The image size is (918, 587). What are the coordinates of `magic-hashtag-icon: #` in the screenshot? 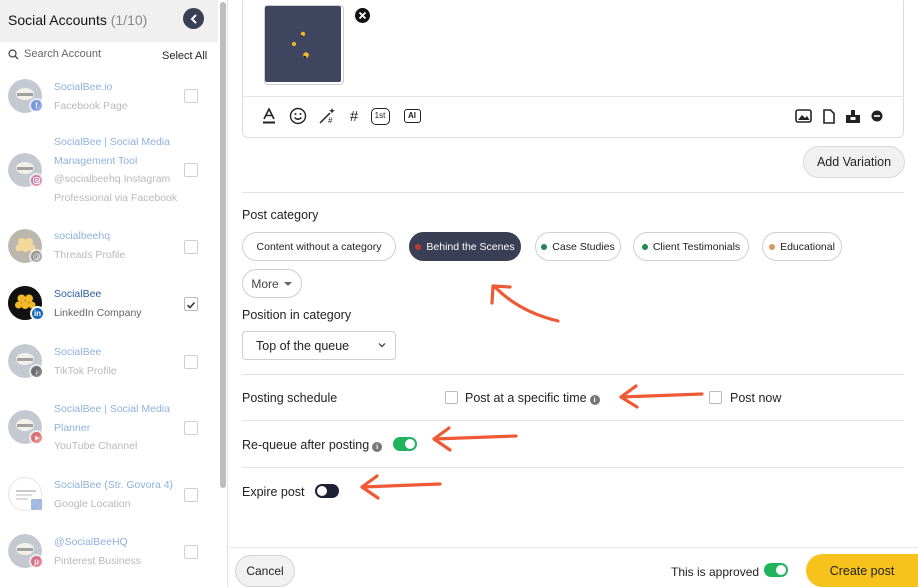 It's located at (328, 116).